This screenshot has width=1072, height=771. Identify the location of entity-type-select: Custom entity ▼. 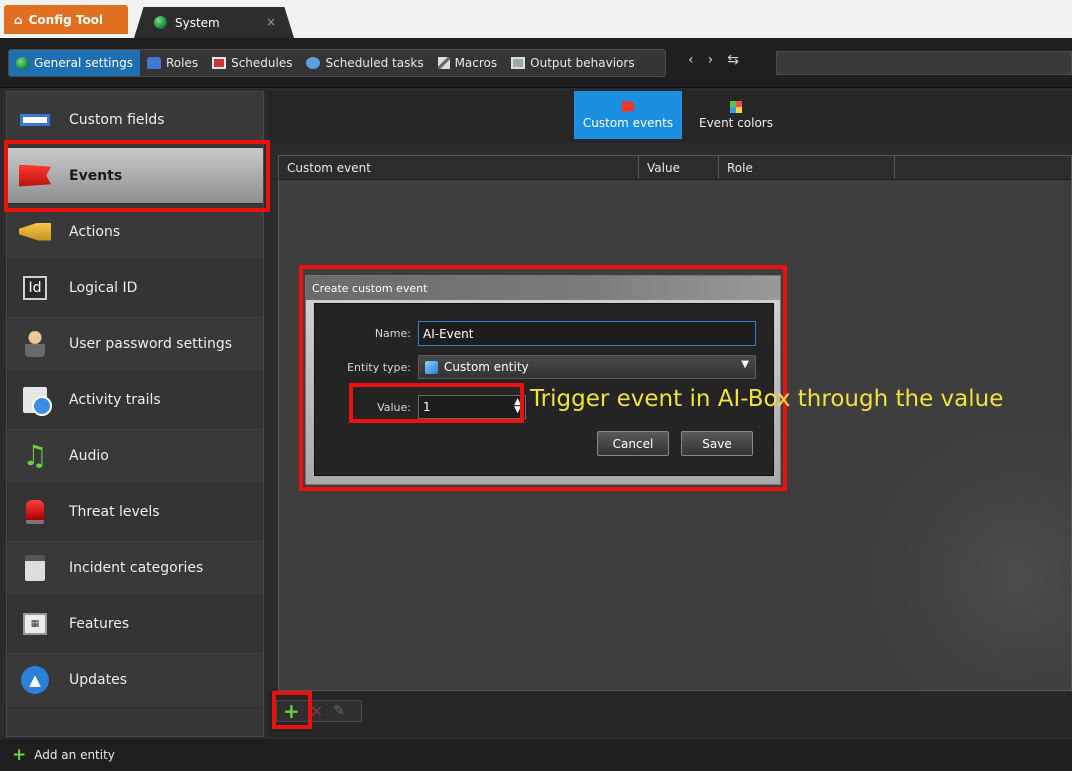
(587, 367).